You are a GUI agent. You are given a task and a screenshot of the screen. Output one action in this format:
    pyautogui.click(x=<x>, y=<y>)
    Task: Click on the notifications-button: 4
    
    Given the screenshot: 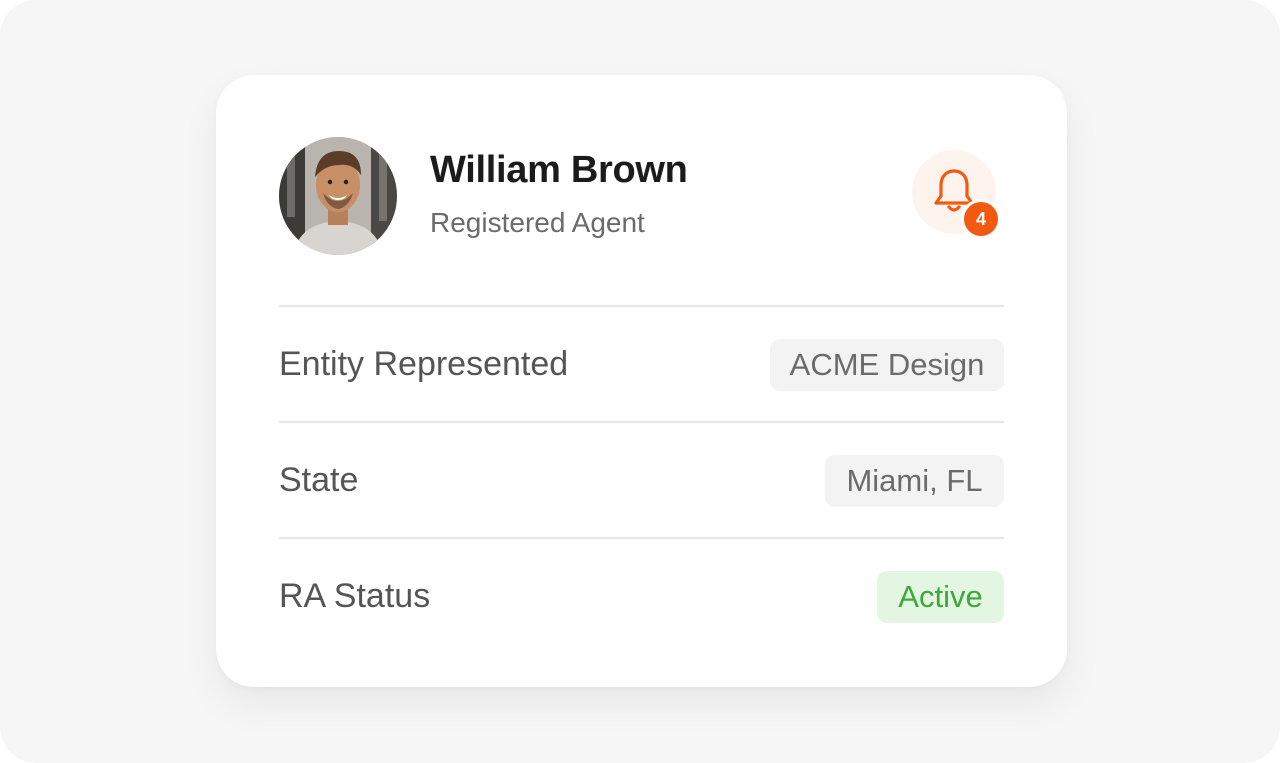 What is the action you would take?
    pyautogui.click(x=955, y=193)
    